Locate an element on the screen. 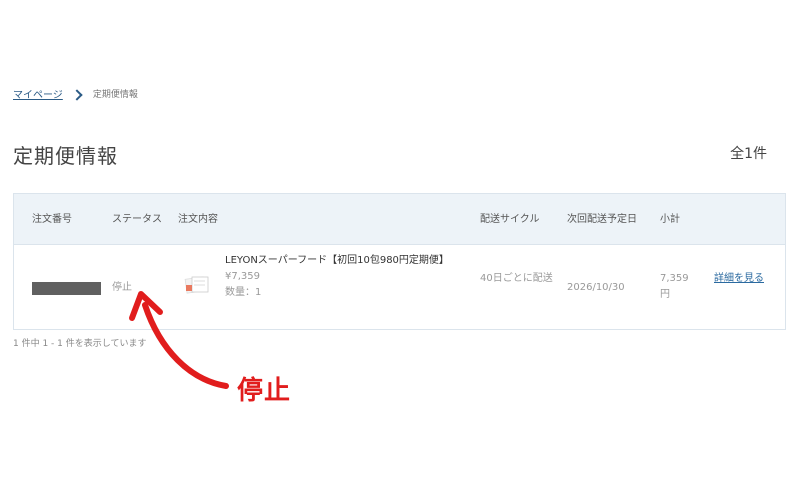  breadcrumb: マイページ 定期便情報 is located at coordinates (75, 93).